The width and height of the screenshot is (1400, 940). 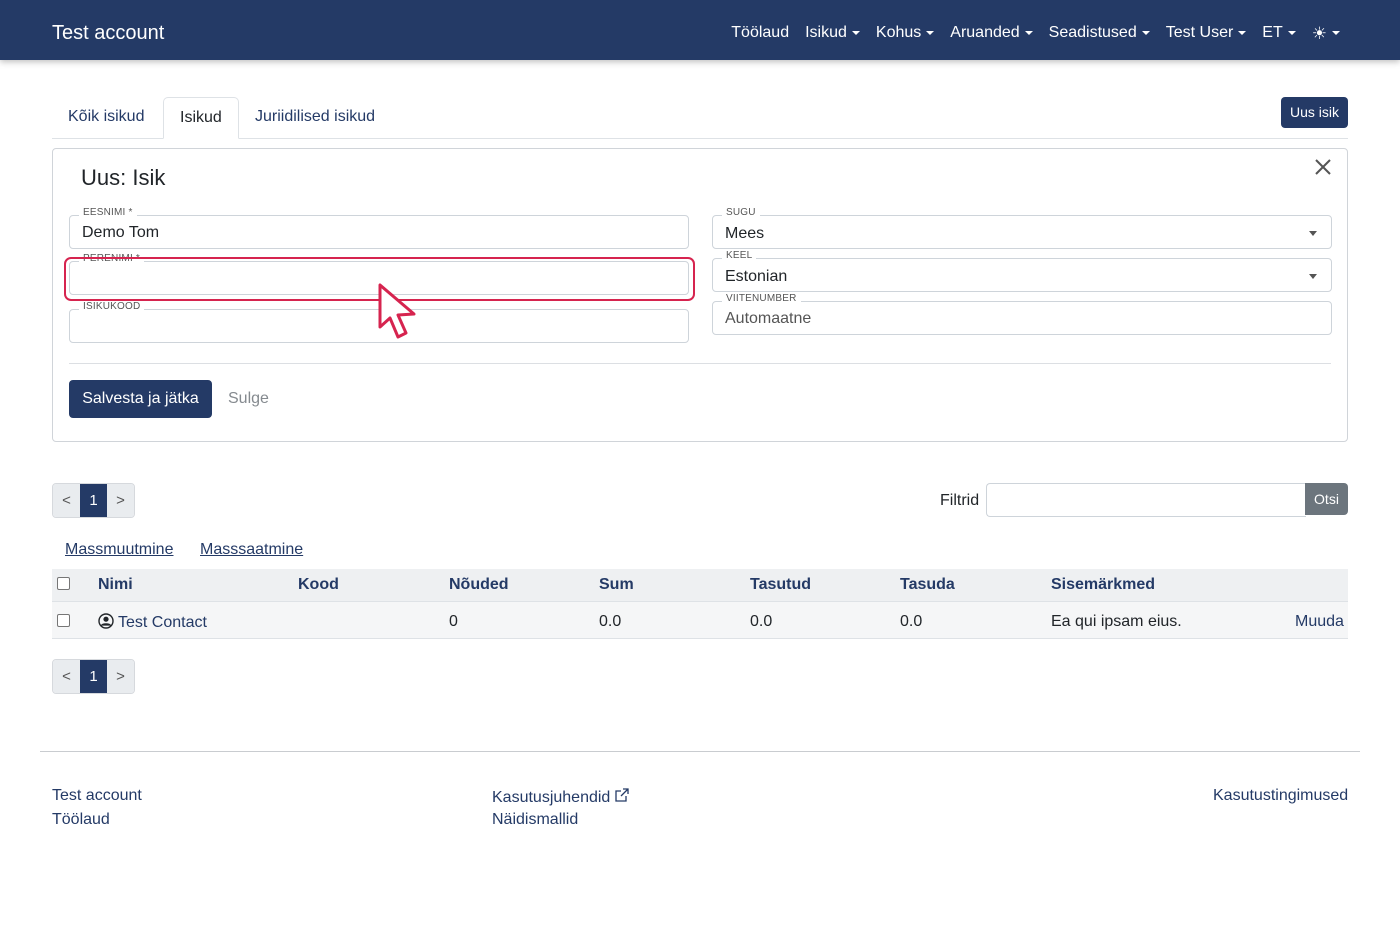 What do you see at coordinates (1326, 499) in the screenshot?
I see `search-button: Otsi` at bounding box center [1326, 499].